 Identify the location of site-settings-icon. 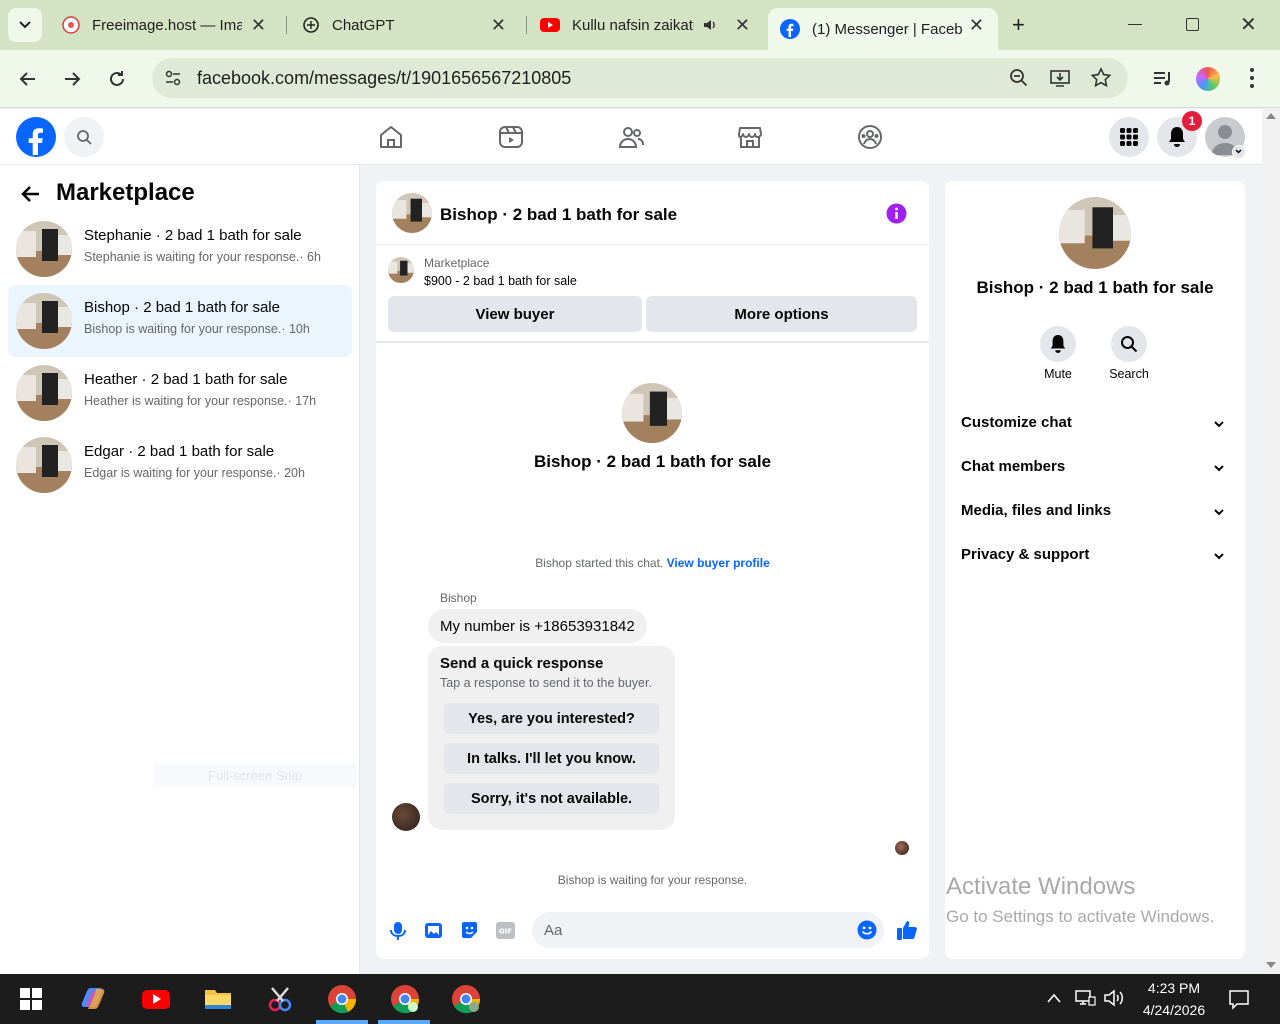
(173, 78).